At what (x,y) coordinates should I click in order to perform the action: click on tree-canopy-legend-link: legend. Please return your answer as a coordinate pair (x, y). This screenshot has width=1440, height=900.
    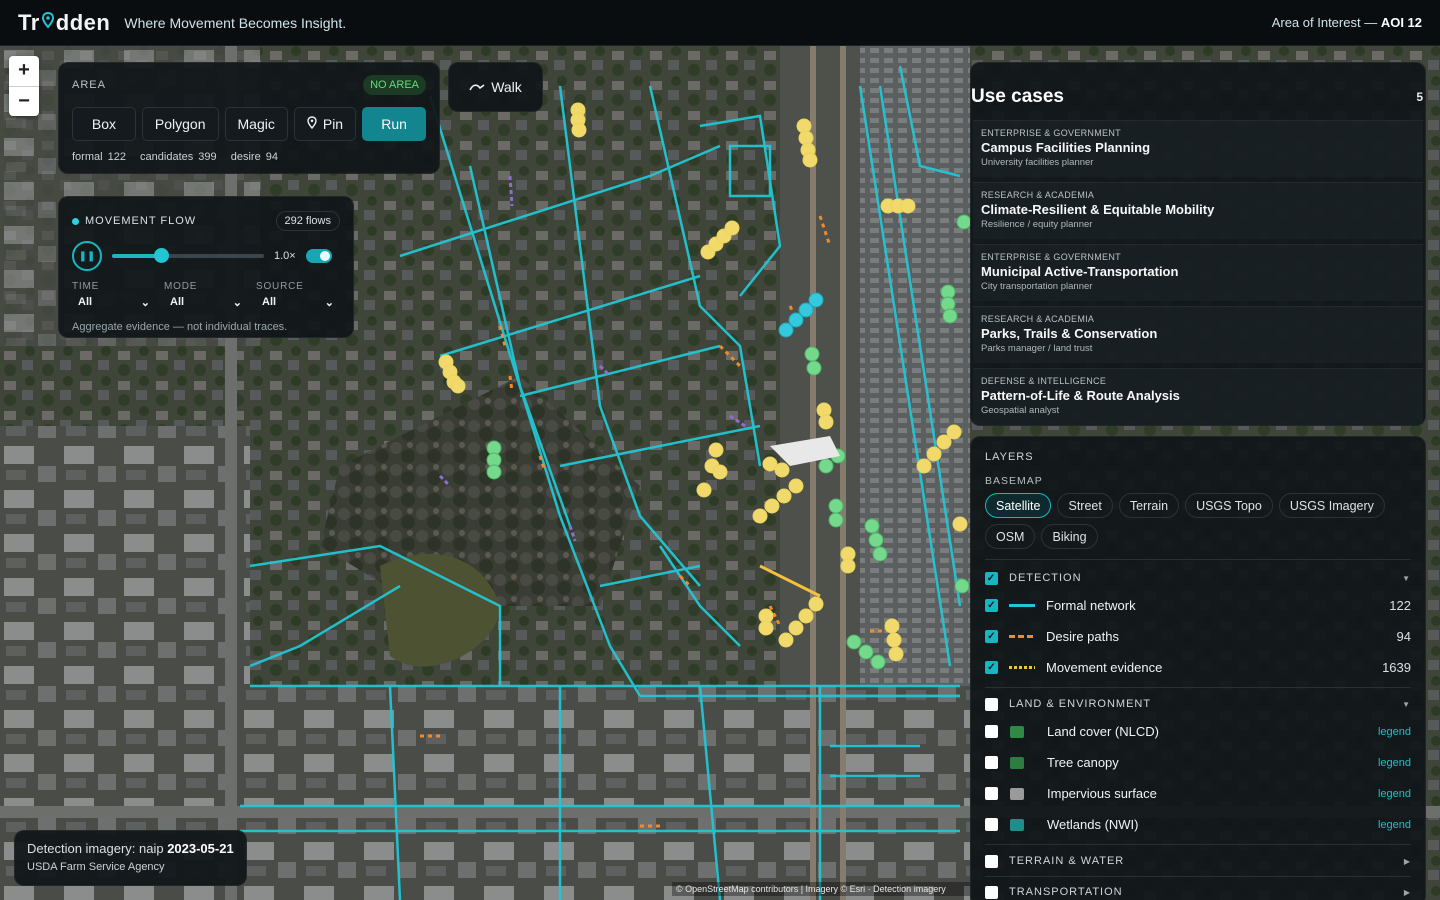
    Looking at the image, I should click on (1394, 763).